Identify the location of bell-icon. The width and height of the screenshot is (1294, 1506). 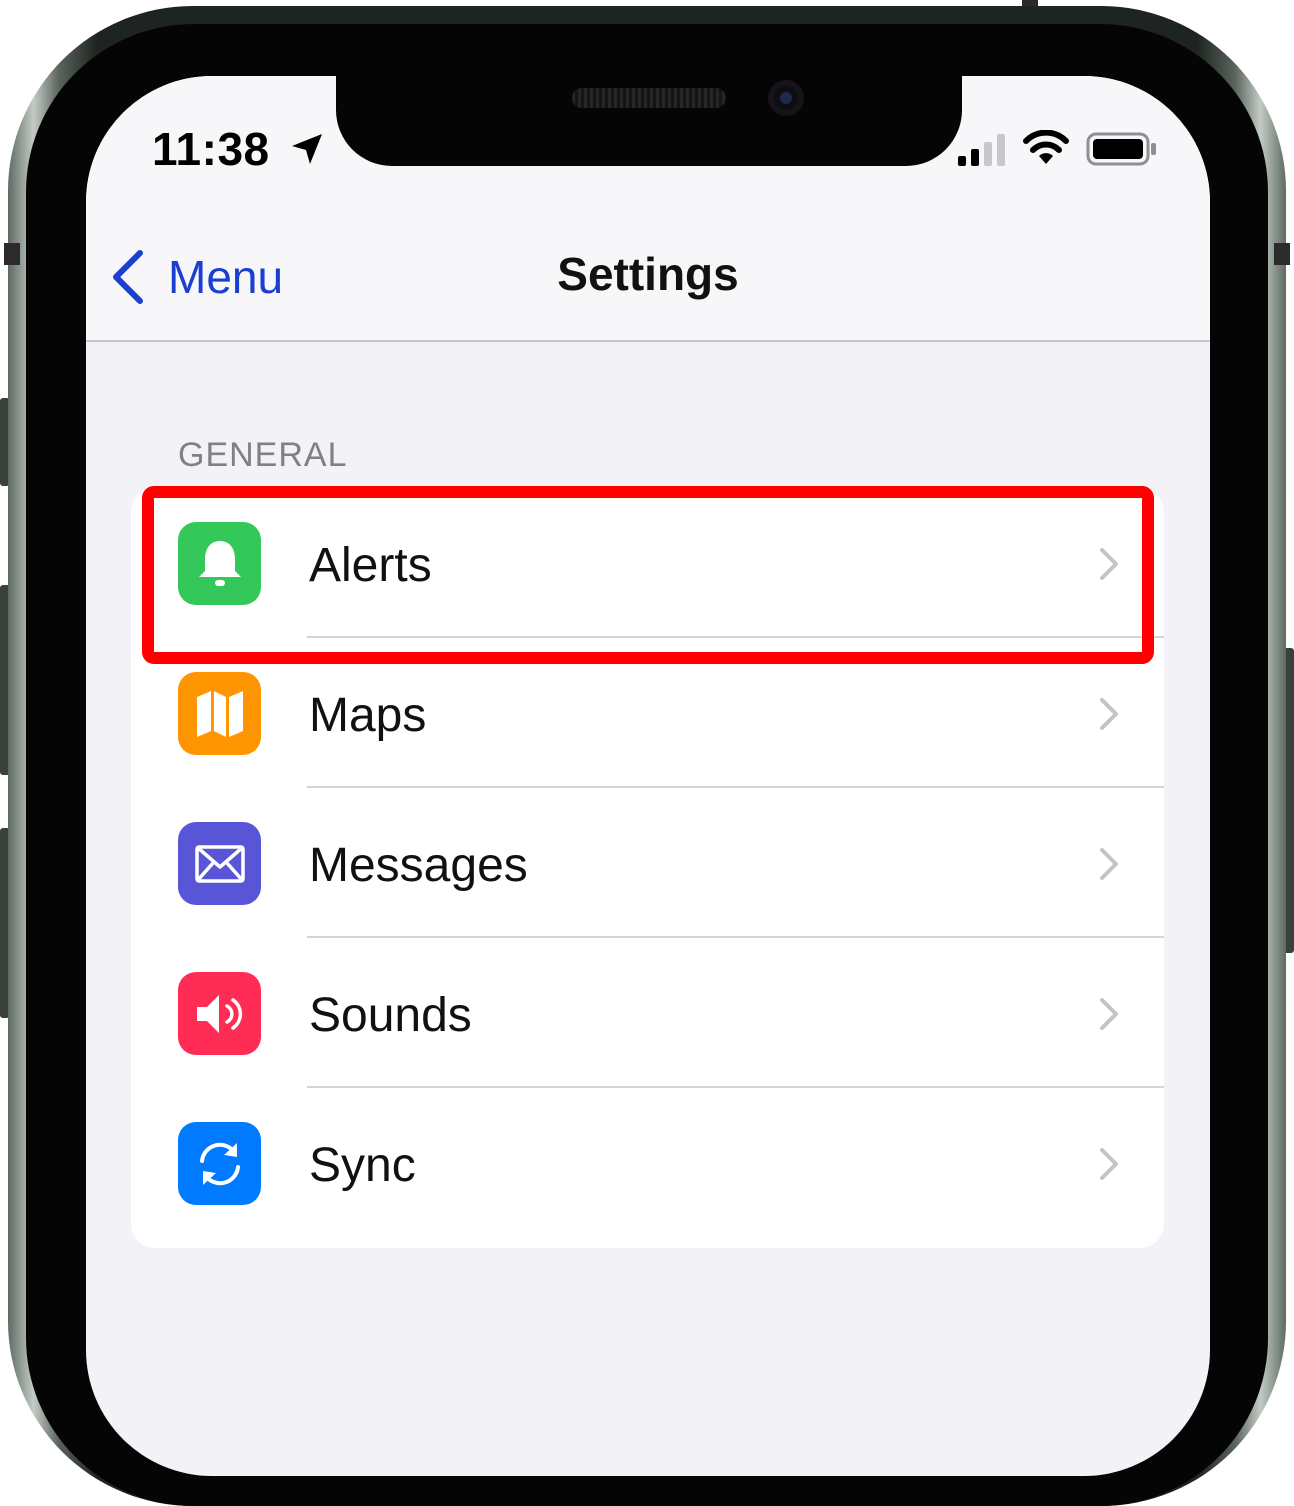
(219, 563).